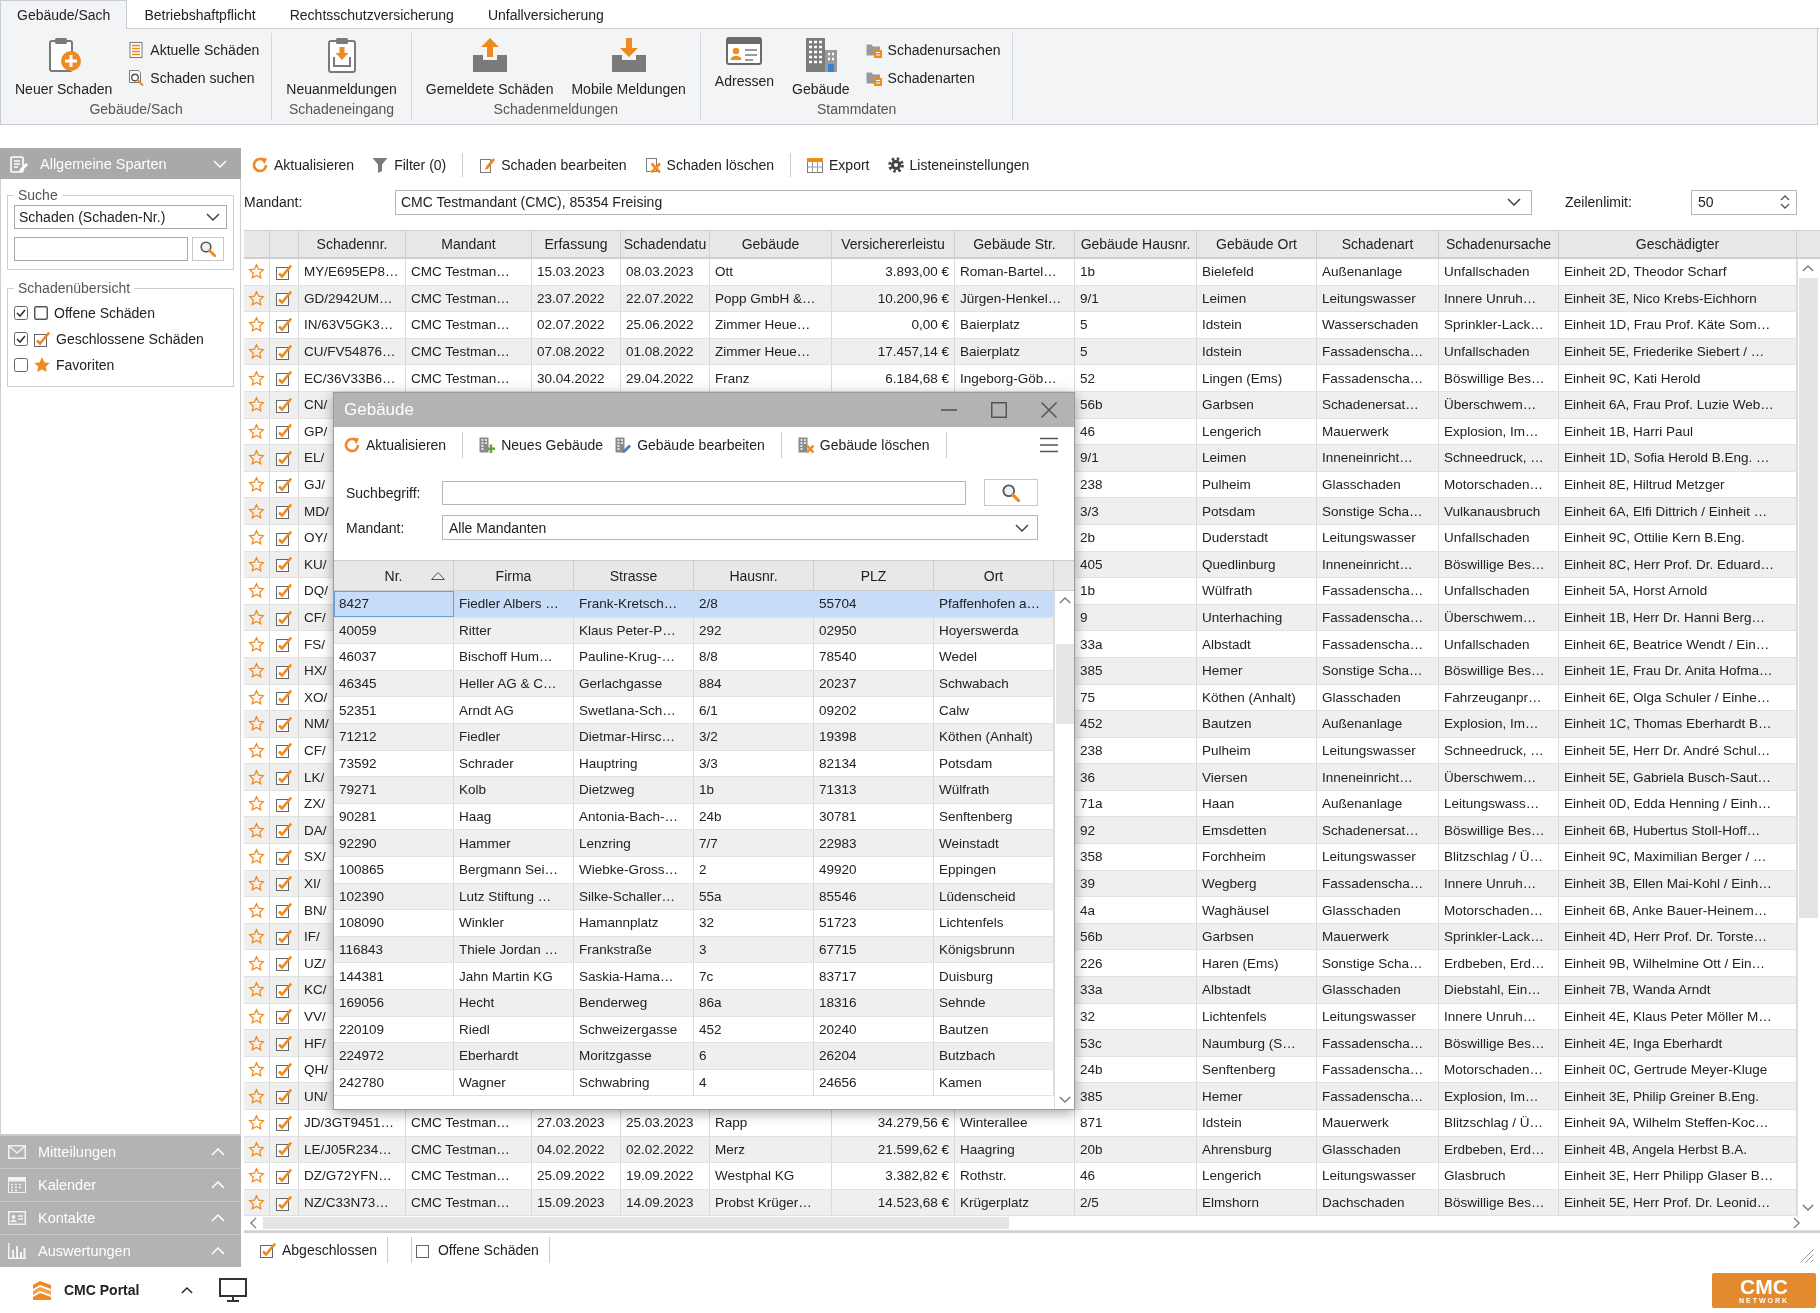  I want to click on toolbar-button: Gebäude löschen, so click(863, 445).